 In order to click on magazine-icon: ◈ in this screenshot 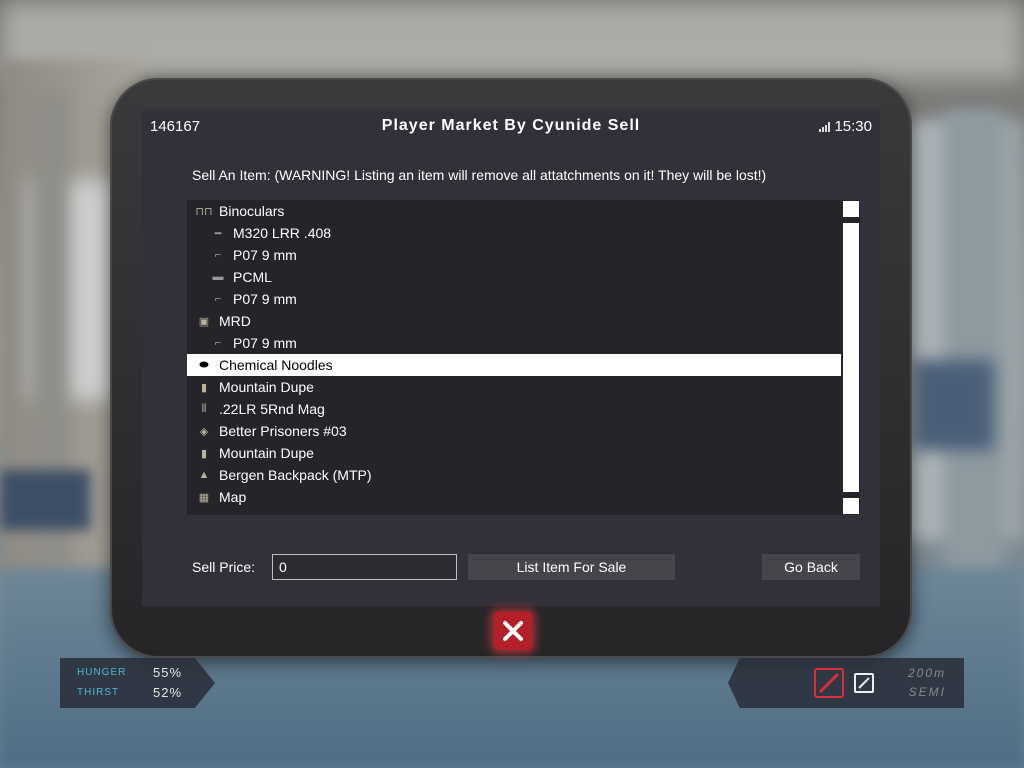, I will do `click(204, 431)`.